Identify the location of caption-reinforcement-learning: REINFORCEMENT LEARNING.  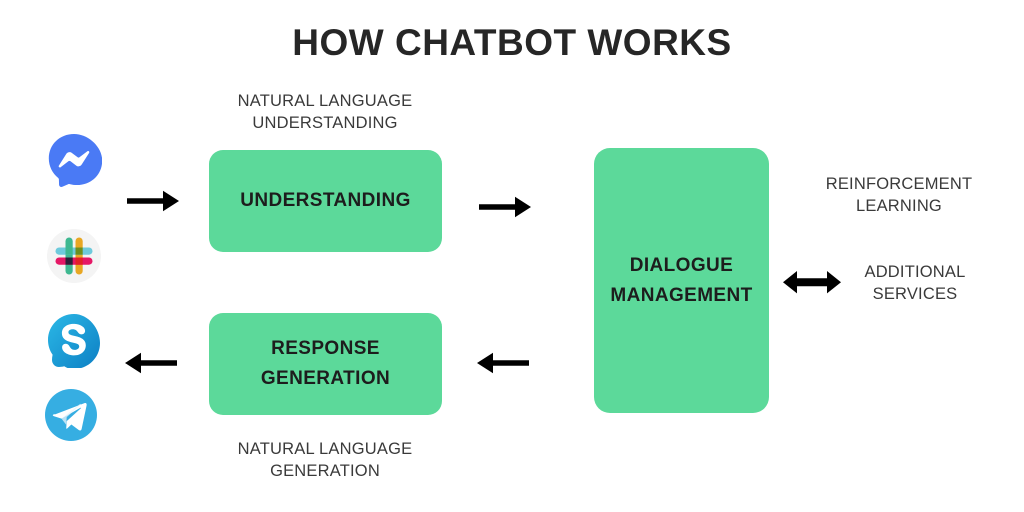
(899, 195).